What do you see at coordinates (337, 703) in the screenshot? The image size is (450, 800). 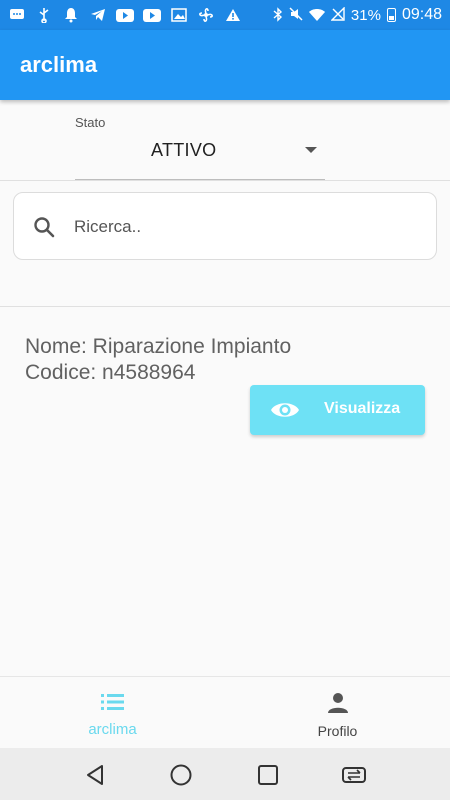 I see `person-icon` at bounding box center [337, 703].